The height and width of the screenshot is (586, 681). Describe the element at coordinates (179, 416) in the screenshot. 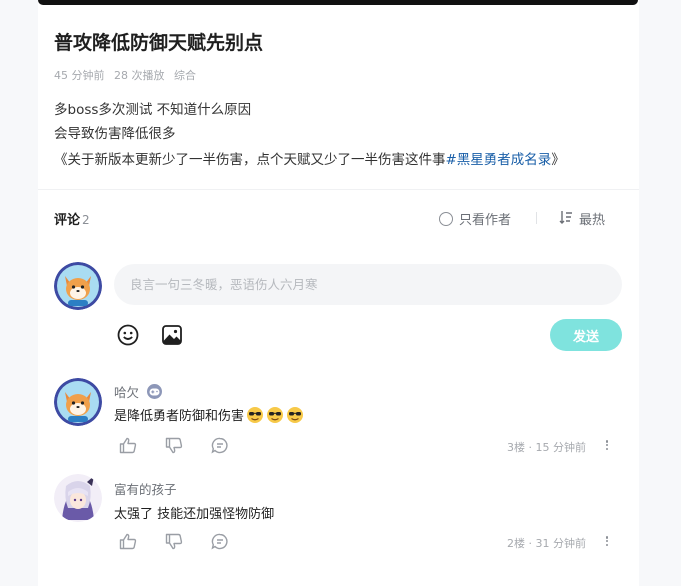

I see `comment-body: 是降低勇者防御和伤害` at that location.